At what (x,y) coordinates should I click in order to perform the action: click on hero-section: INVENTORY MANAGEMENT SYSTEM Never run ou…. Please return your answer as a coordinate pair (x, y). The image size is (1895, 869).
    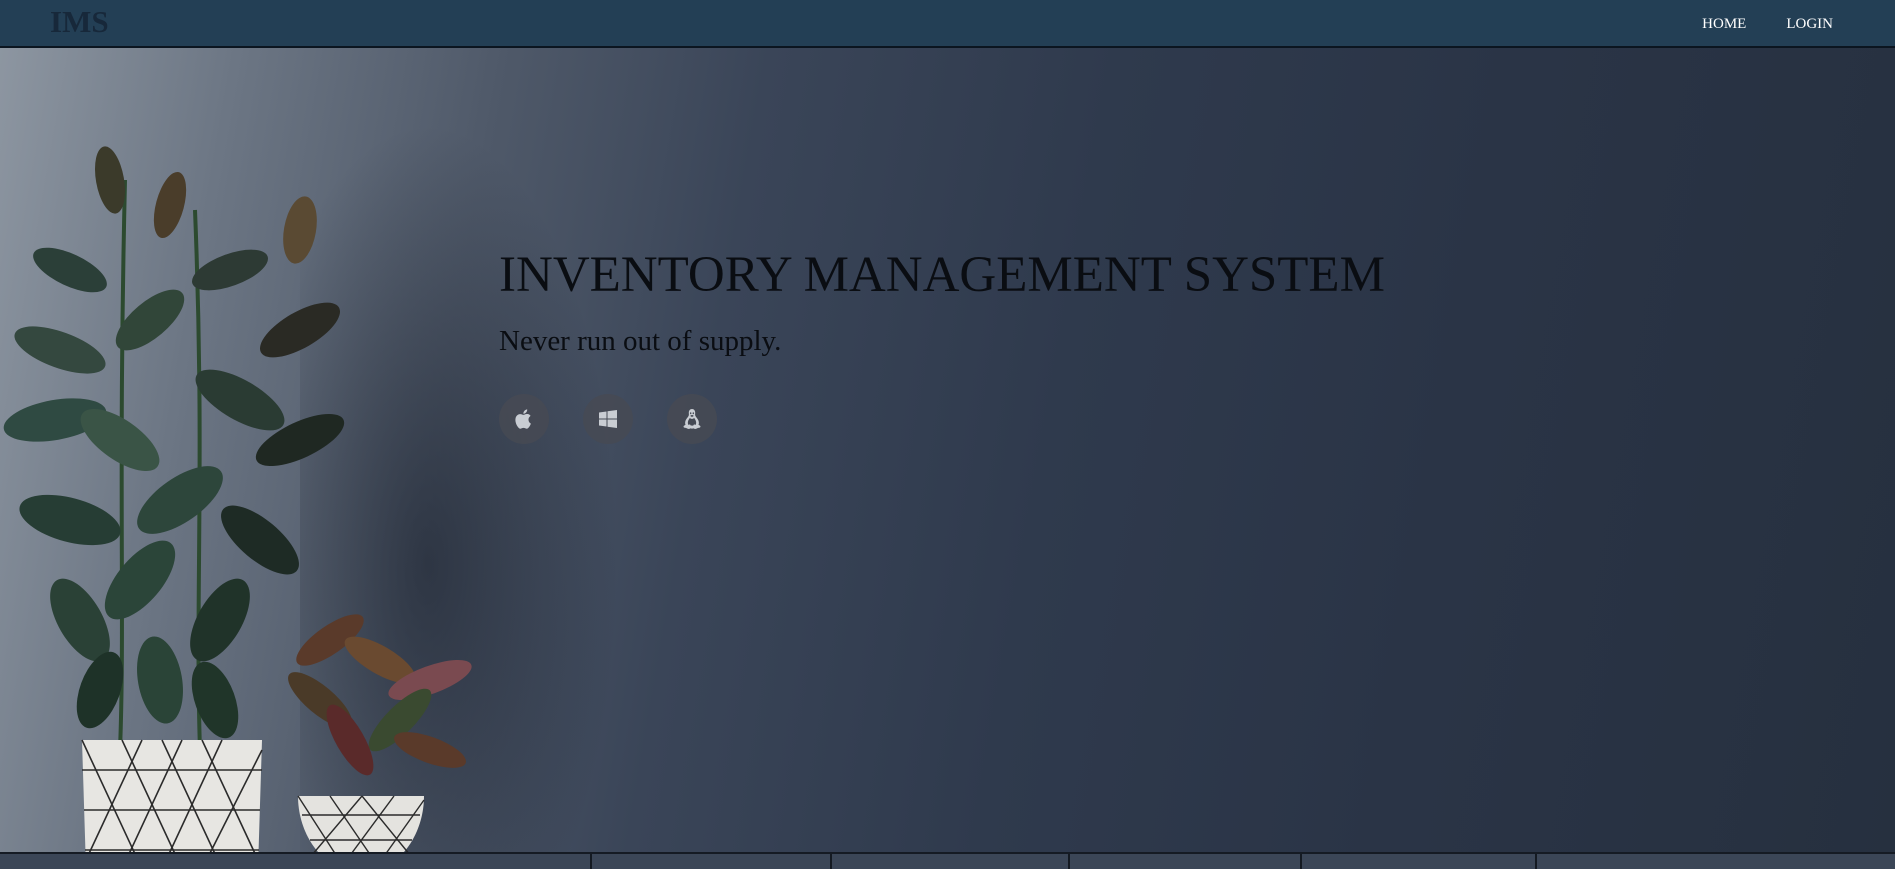
    Looking at the image, I should click on (942, 345).